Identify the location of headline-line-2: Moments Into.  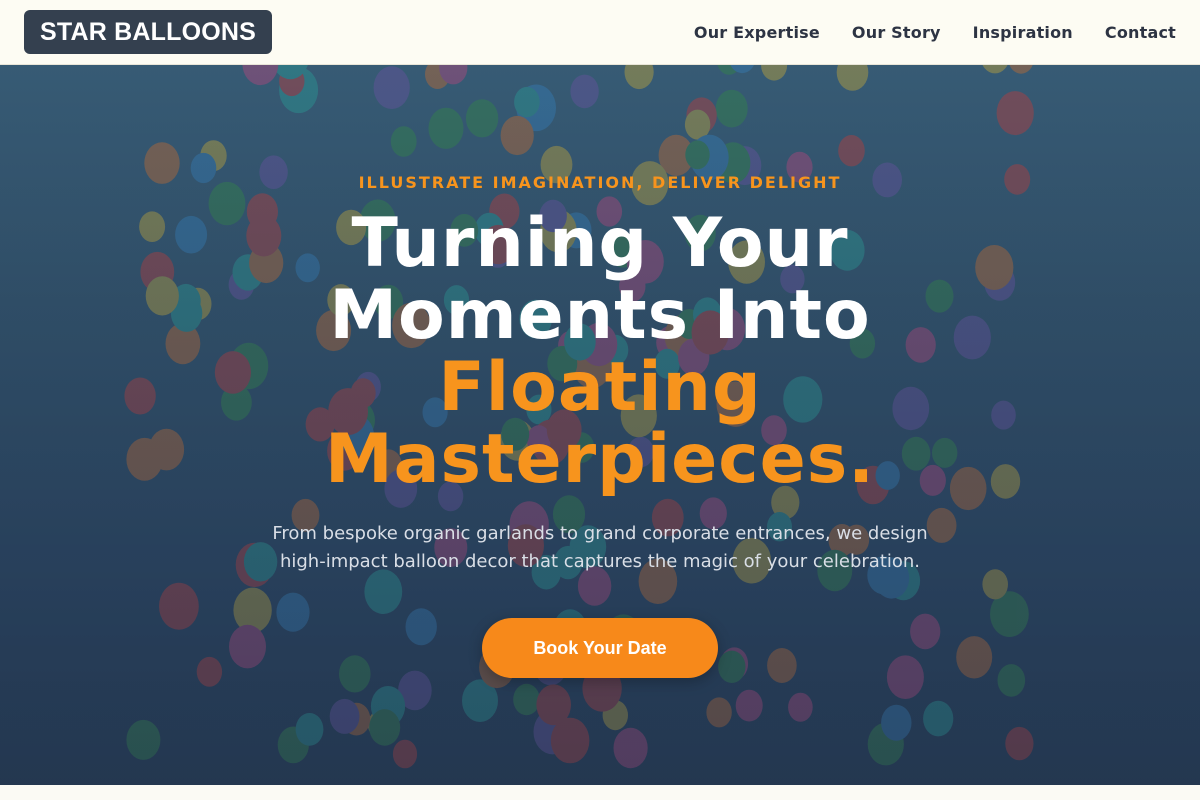
(600, 315).